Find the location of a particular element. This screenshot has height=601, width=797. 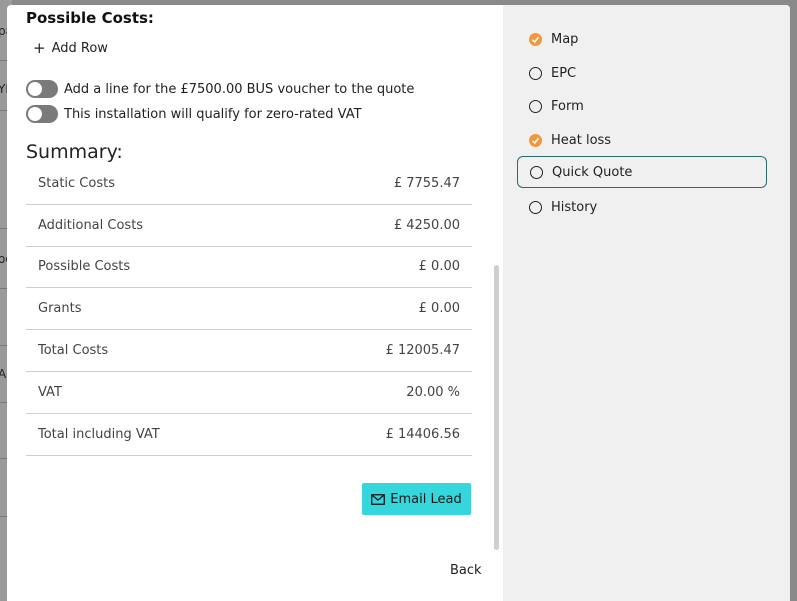

add-row-label: Add Row is located at coordinates (79, 48).